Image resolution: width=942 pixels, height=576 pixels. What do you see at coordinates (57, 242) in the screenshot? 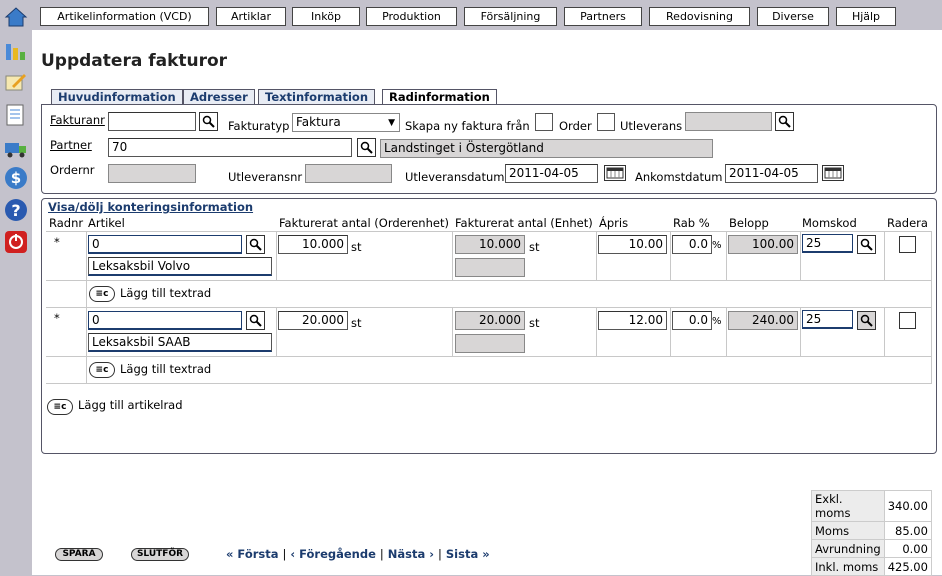
I see `row-radnr: *` at bounding box center [57, 242].